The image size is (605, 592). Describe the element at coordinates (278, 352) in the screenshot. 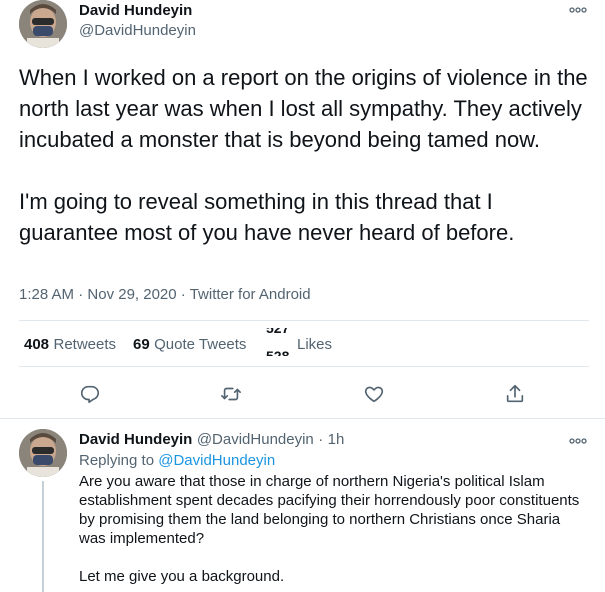

I see `likes-count-new: 528` at that location.